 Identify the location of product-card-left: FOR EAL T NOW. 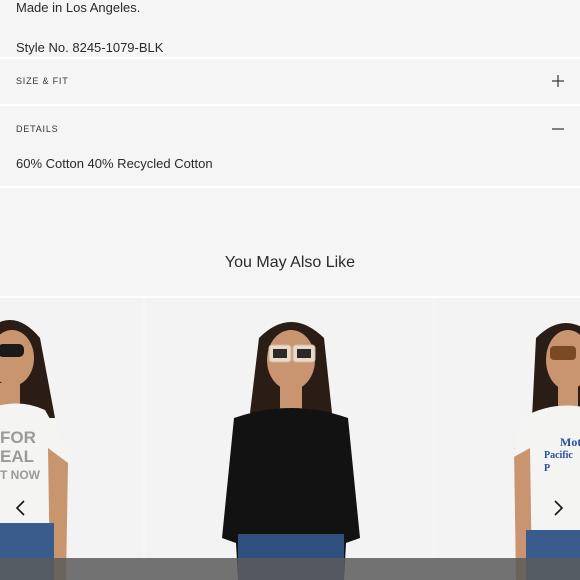
(71, 439).